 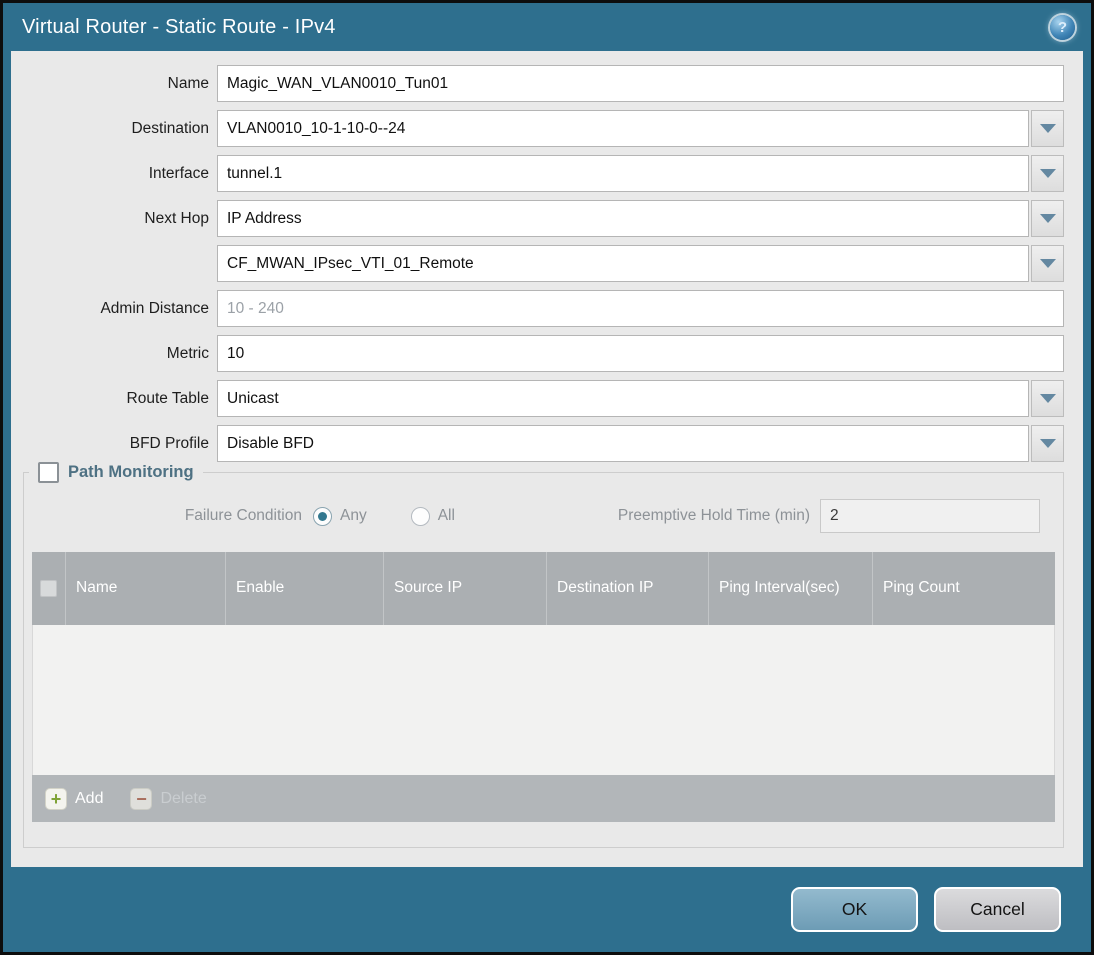 I want to click on column-header-source-ip: Source IP, so click(x=464, y=588).